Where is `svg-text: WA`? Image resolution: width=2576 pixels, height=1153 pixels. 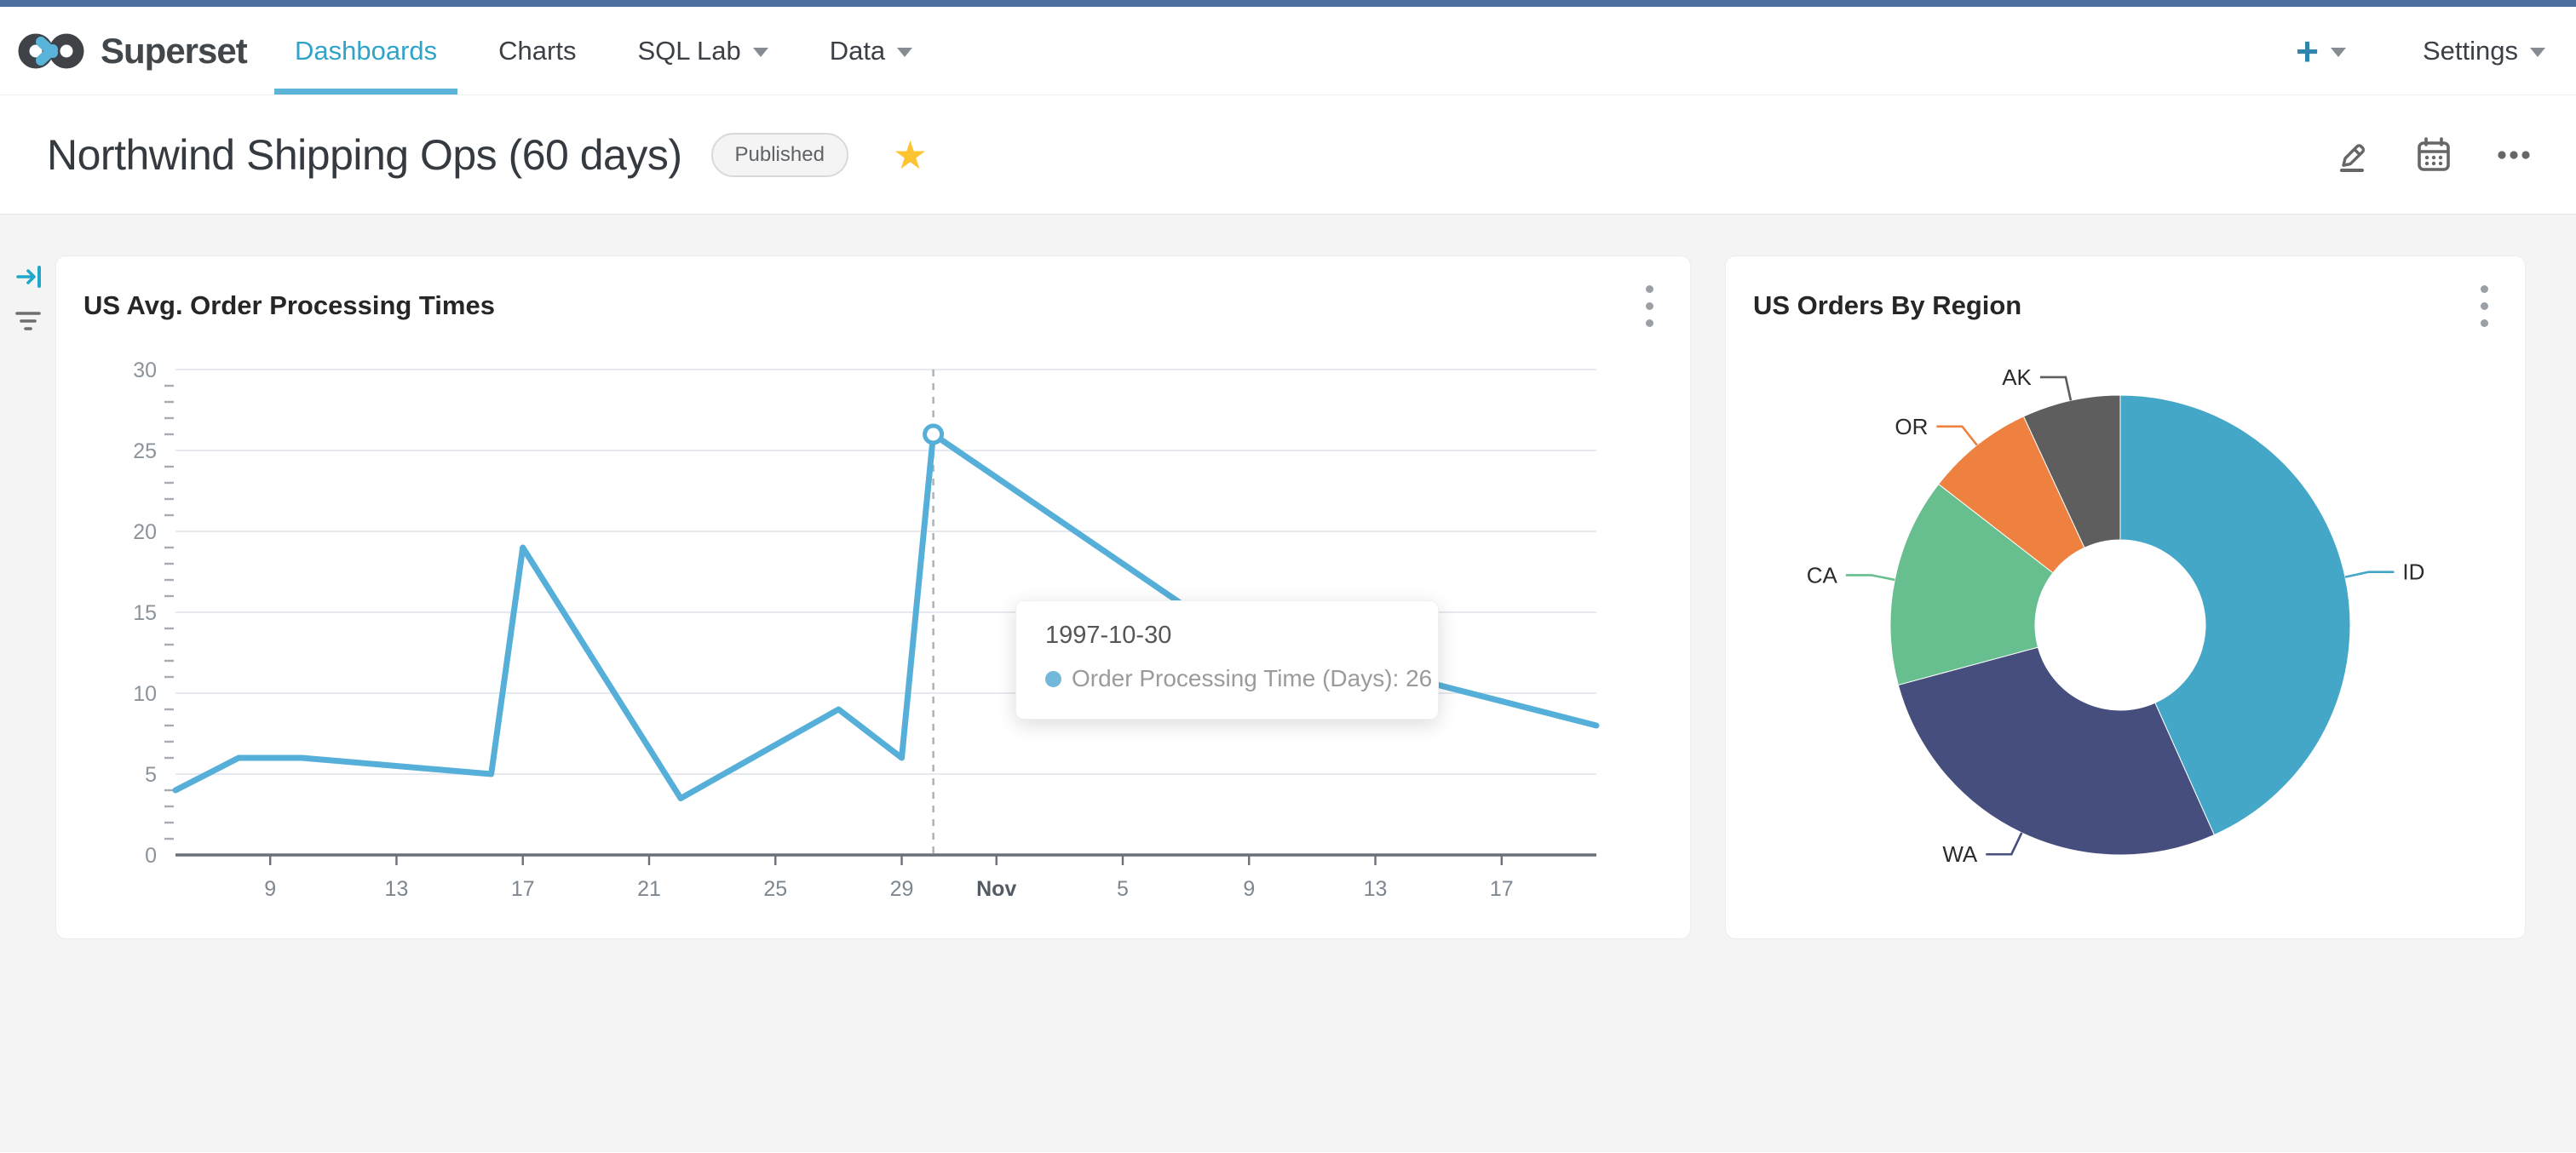 svg-text: WA is located at coordinates (1960, 854).